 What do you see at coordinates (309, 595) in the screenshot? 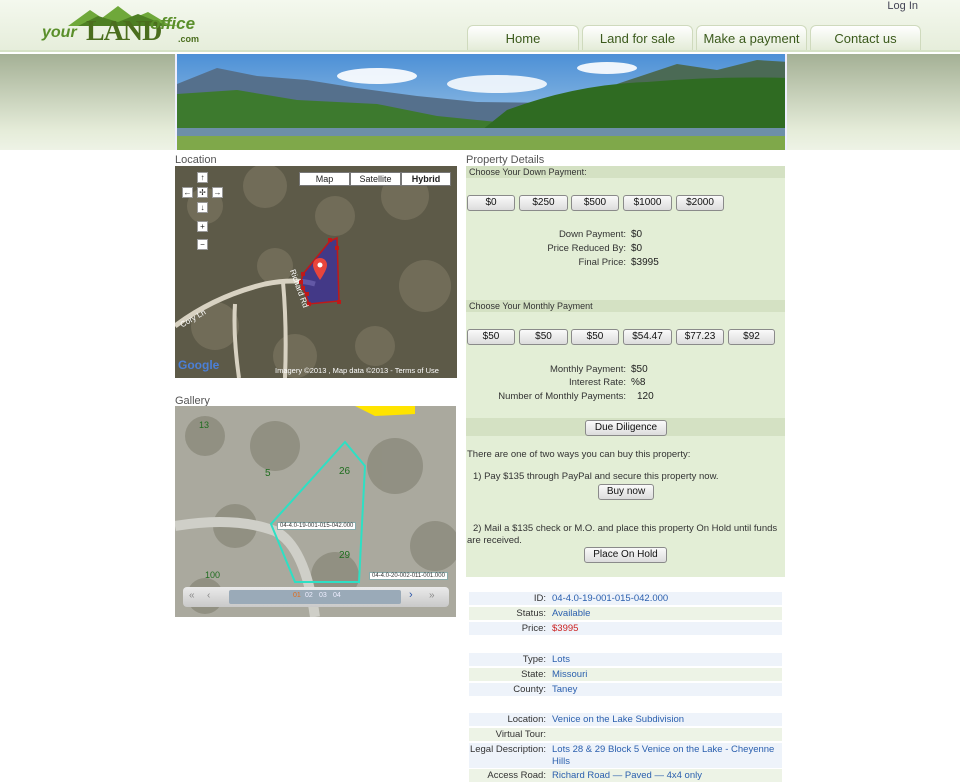
I see `gallery-page-02: 02` at bounding box center [309, 595].